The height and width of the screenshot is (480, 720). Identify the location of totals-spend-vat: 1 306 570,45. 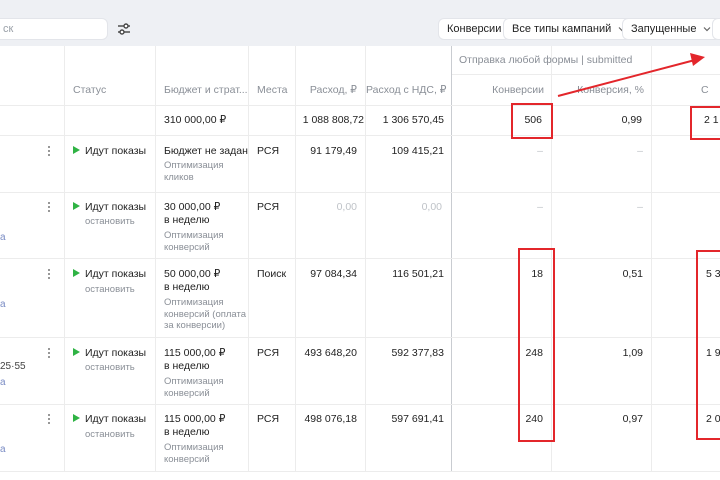
(413, 120).